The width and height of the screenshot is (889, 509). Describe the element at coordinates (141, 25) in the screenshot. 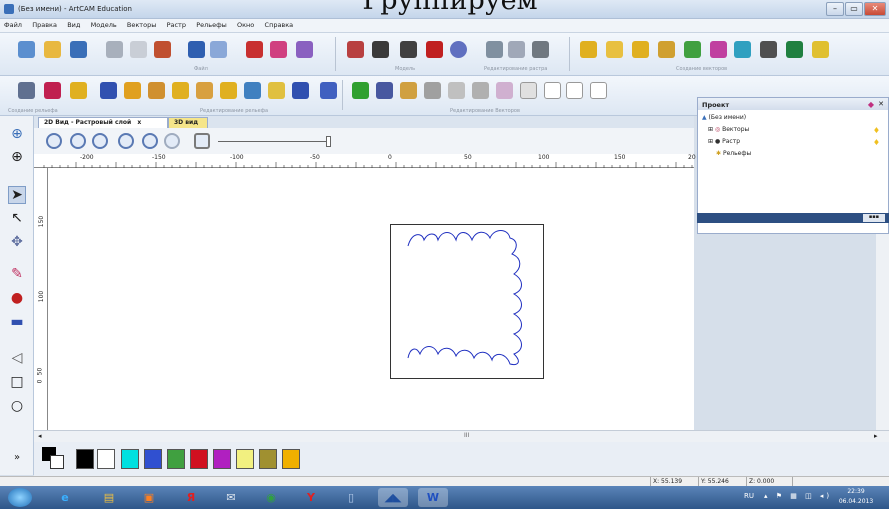

I see `menu-vectors: Векторы` at that location.